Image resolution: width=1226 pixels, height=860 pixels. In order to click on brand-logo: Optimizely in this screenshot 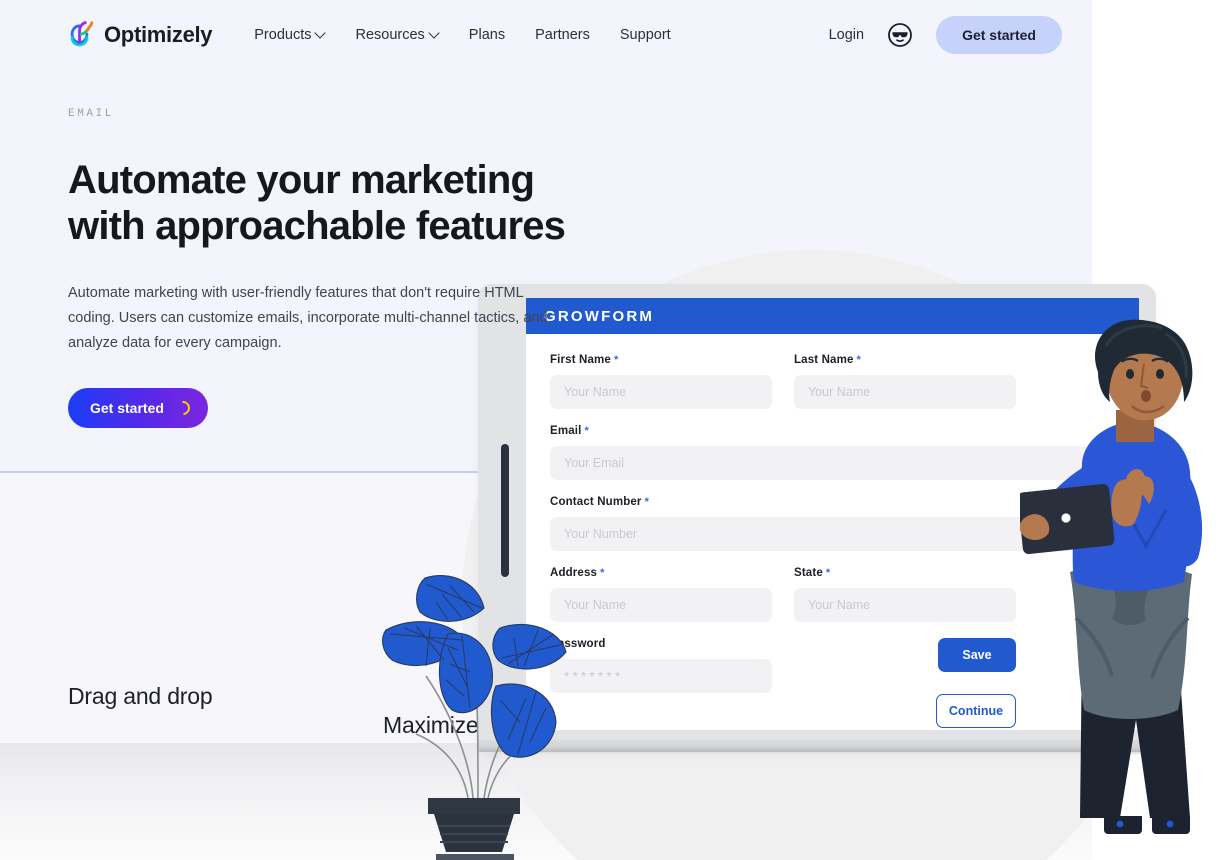, I will do `click(140, 35)`.